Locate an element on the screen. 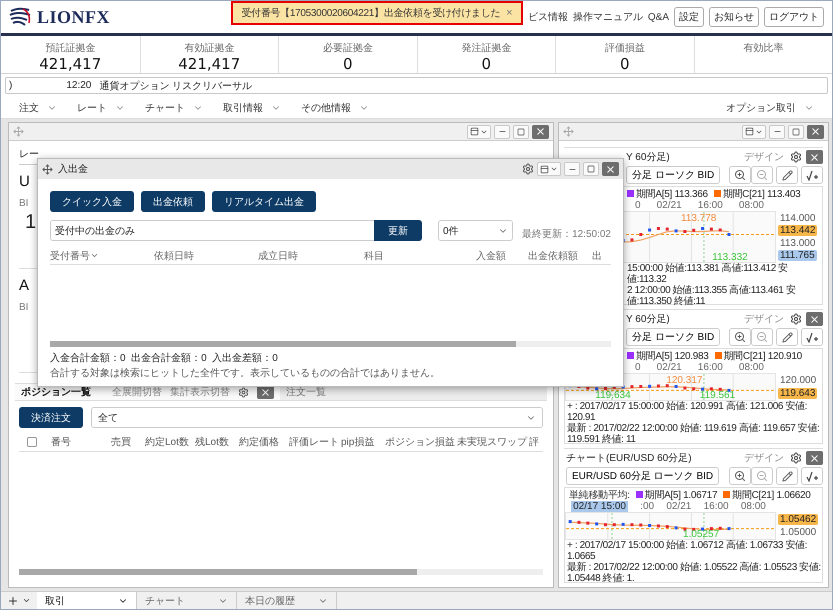  currency-pair: A is located at coordinates (24, 285).